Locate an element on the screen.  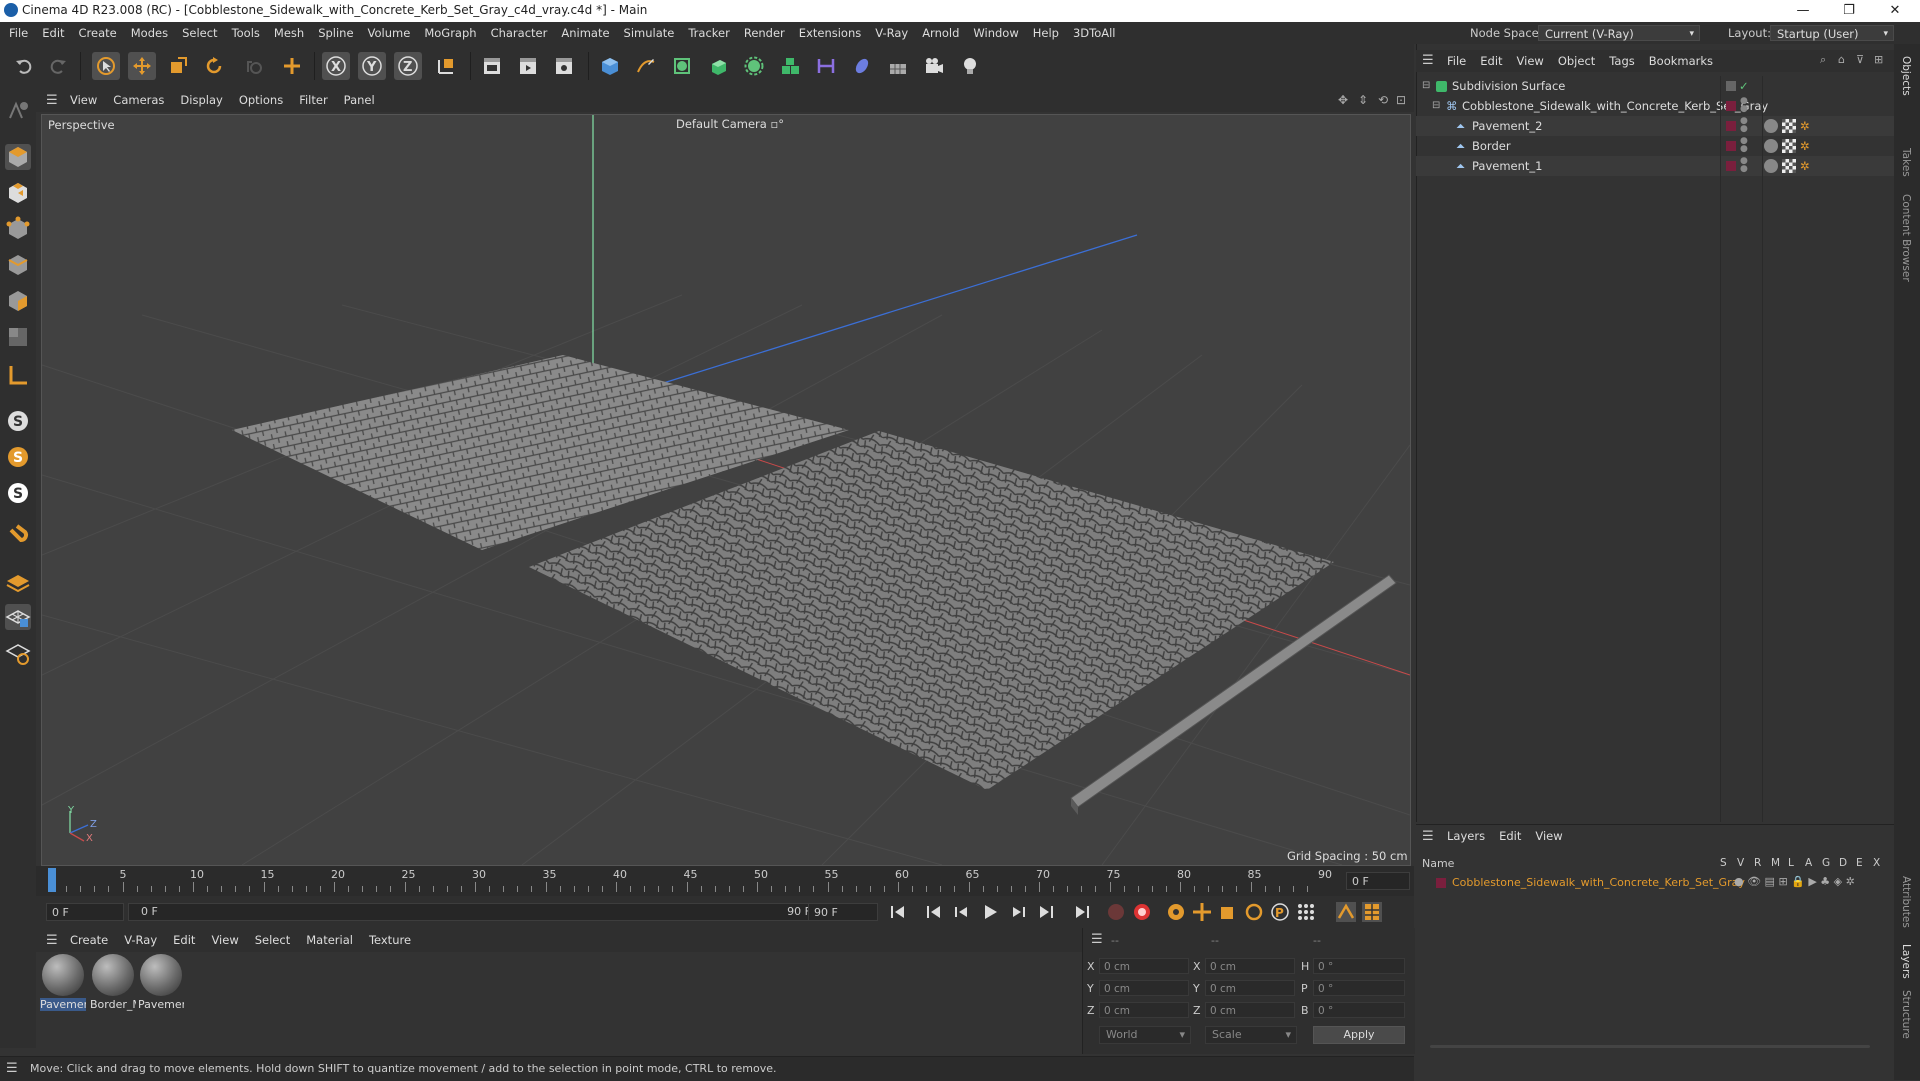
layer-toggle-icons: ● 👁 ▤ ⊞ 🔒 ▶ ♣ ◈ ✲ is located at coordinates (1794, 881).